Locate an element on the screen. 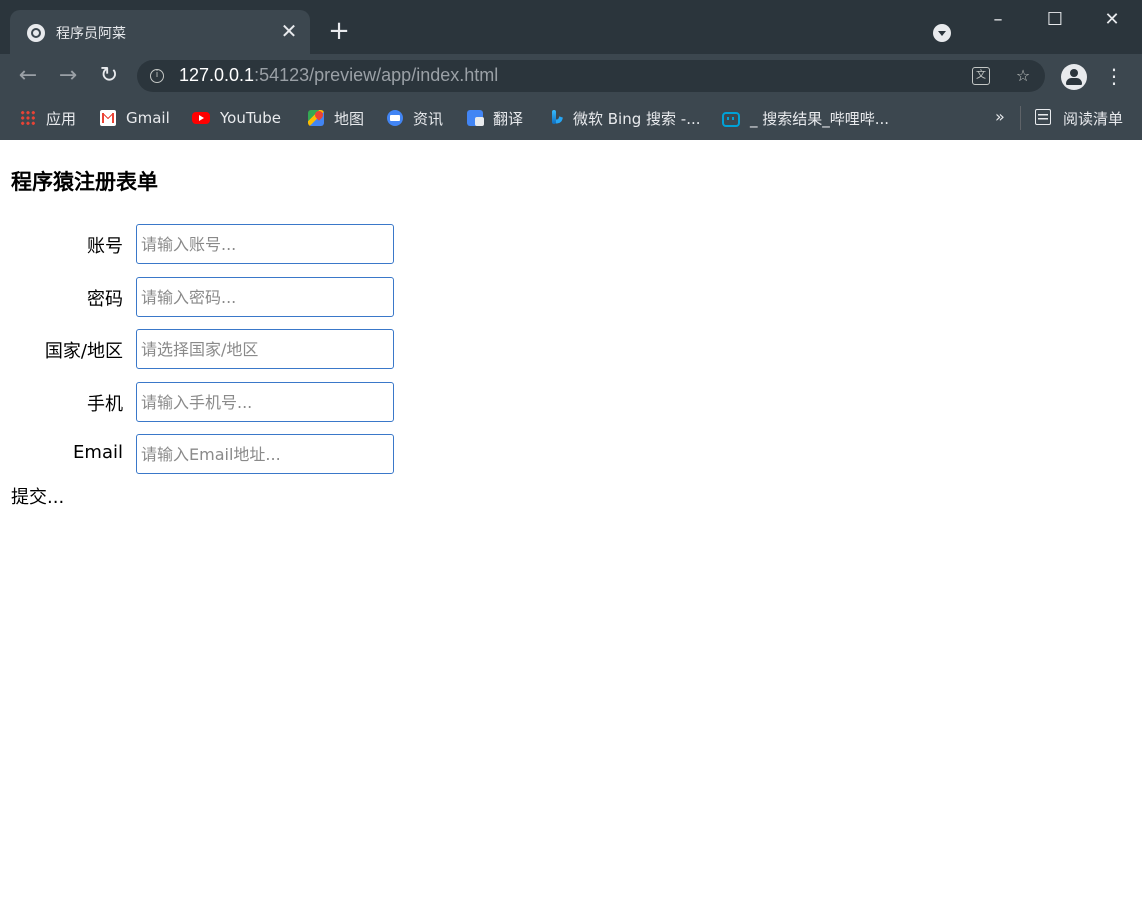 Image resolution: width=1142 pixels, height=902 pixels. bookmark-label: 应用 is located at coordinates (61, 118).